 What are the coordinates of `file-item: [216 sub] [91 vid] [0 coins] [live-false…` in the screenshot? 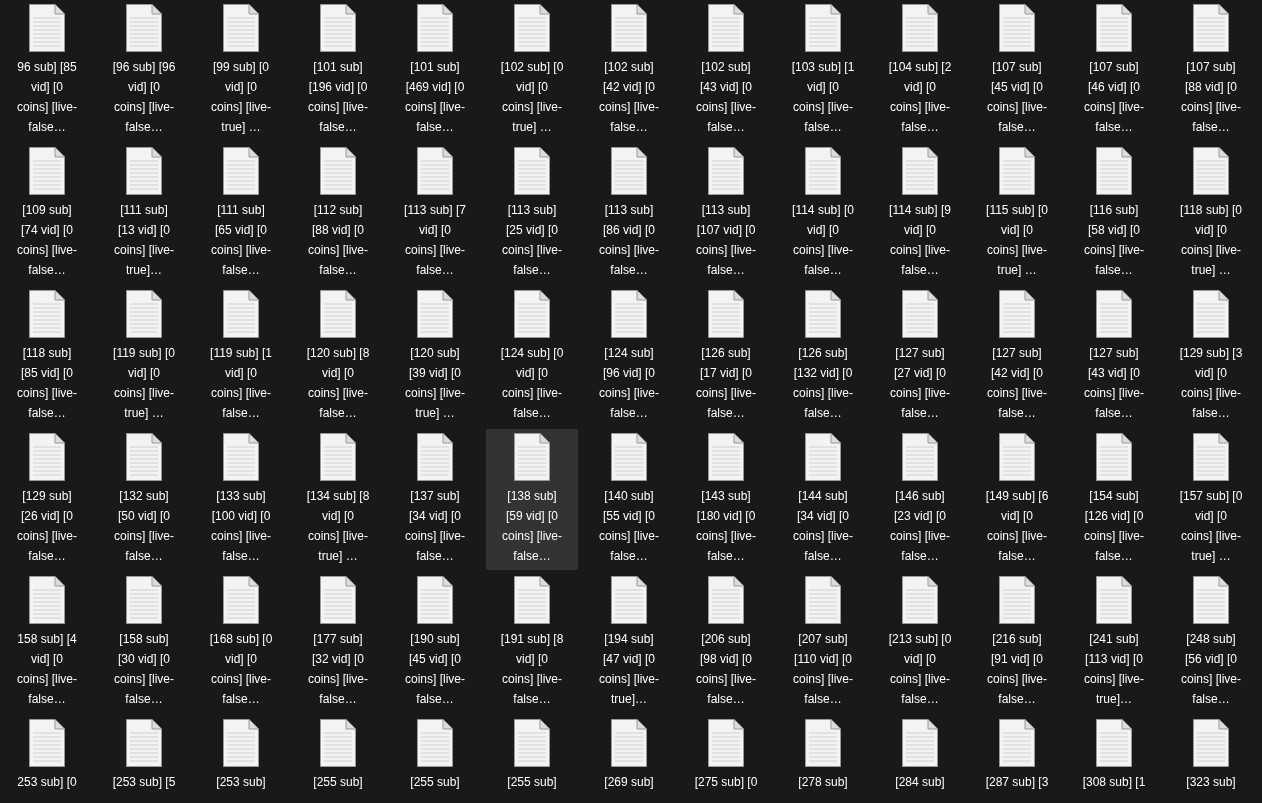 It's located at (1017, 642).